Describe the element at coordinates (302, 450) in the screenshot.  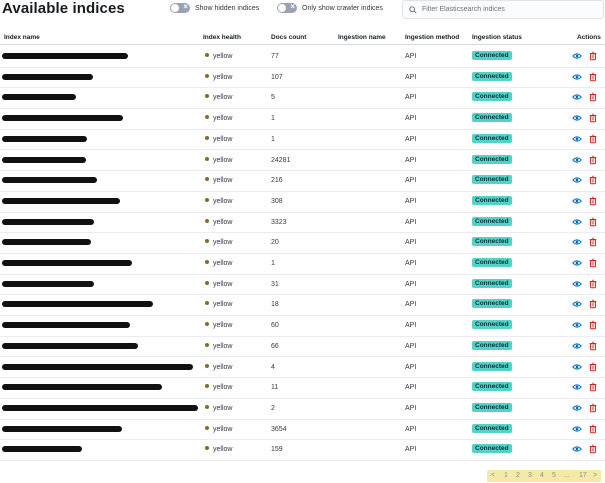
I see `table-row: yellow 159 API Connected` at that location.